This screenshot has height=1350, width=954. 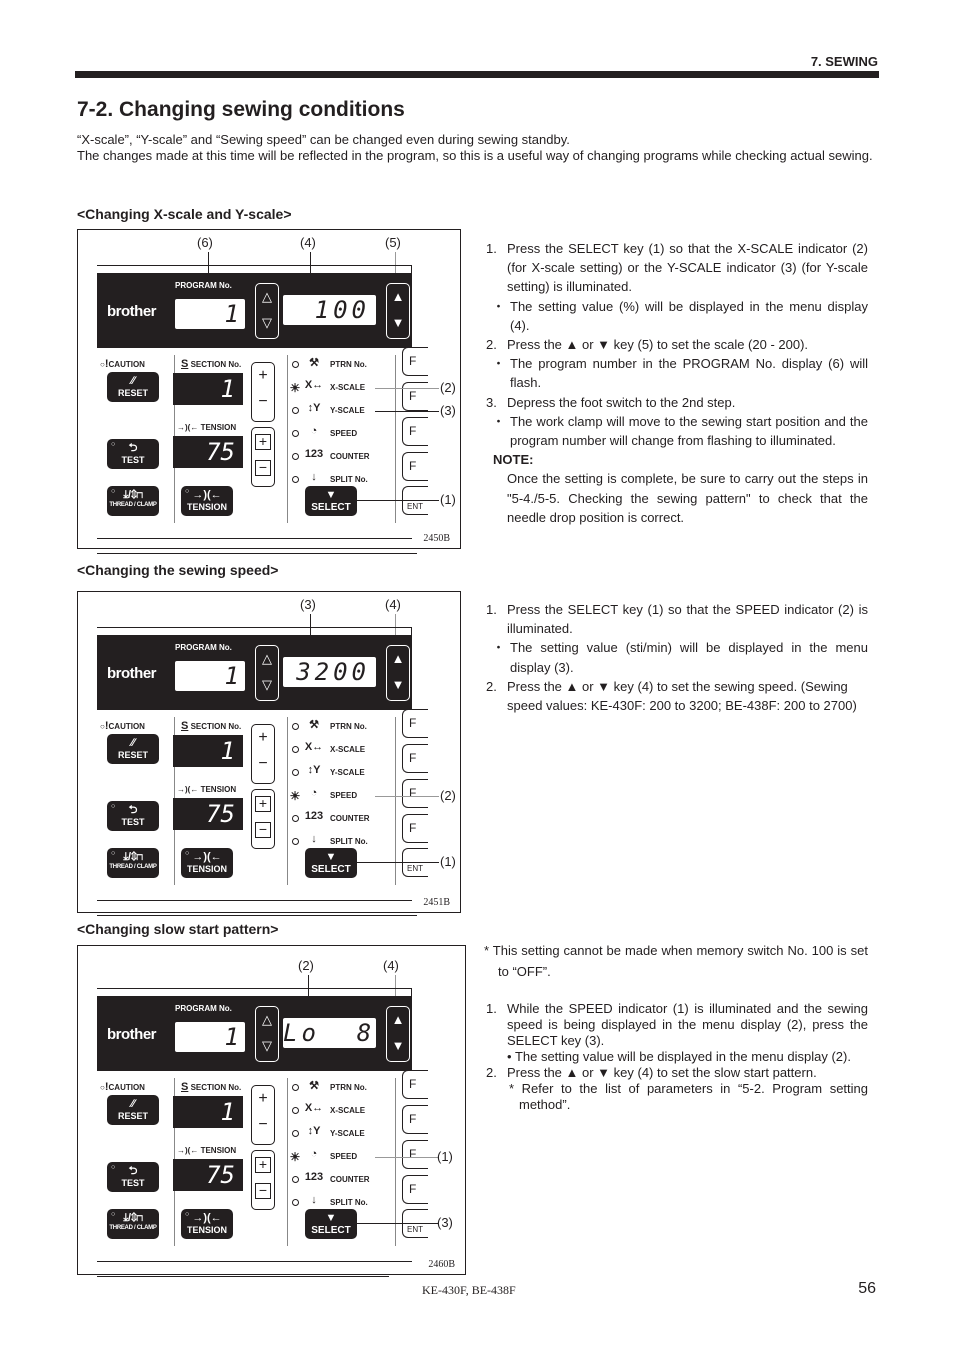 What do you see at coordinates (203, 1008) in the screenshot?
I see `program-label: PROGRAM No.` at bounding box center [203, 1008].